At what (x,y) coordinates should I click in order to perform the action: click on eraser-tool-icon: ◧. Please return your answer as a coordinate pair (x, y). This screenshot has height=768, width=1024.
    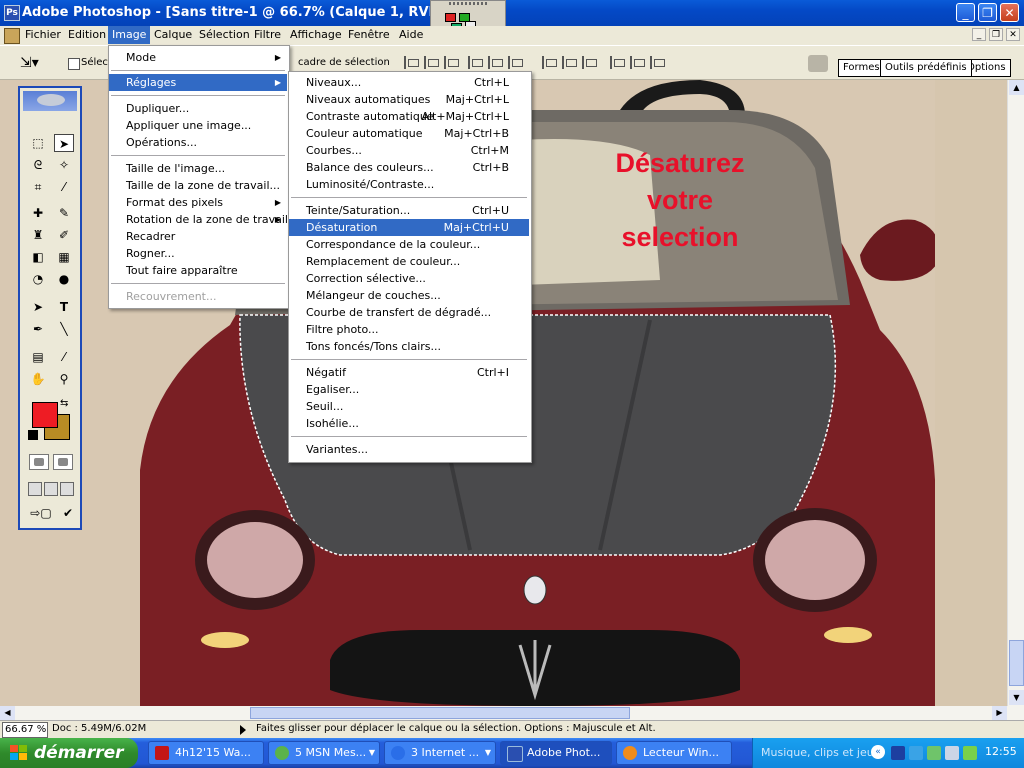
    Looking at the image, I should click on (38, 257).